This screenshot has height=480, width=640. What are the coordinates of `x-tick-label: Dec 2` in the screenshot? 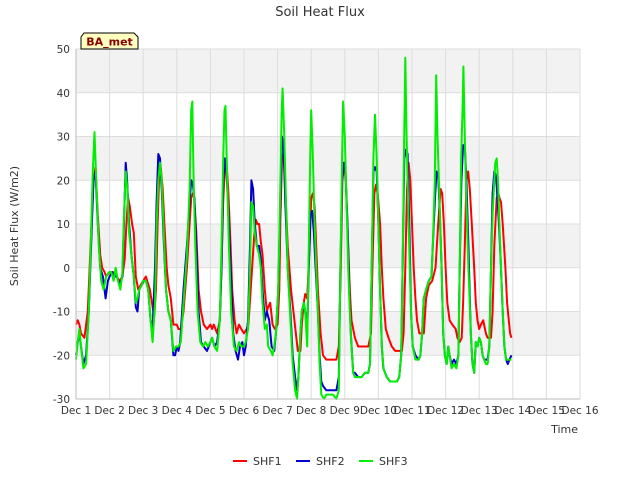 It's located at (109, 411).